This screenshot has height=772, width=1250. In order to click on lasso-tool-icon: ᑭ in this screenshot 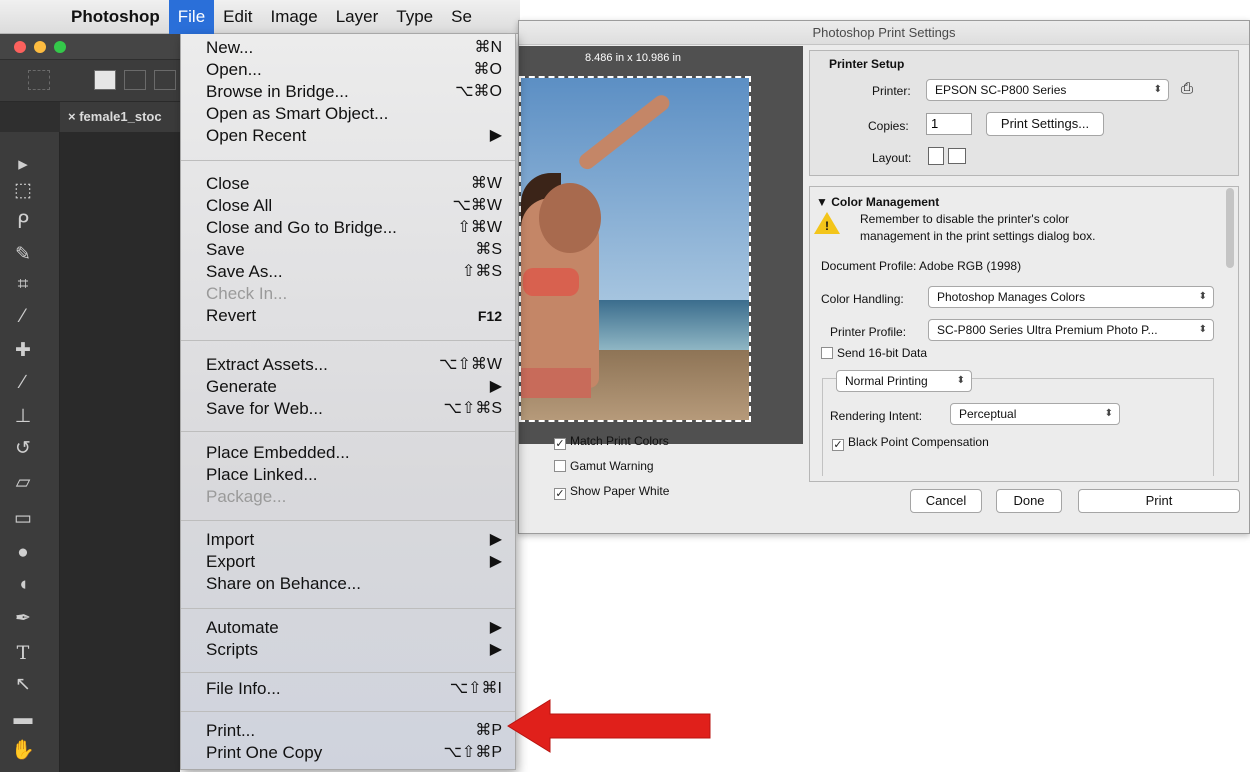, I will do `click(23, 223)`.